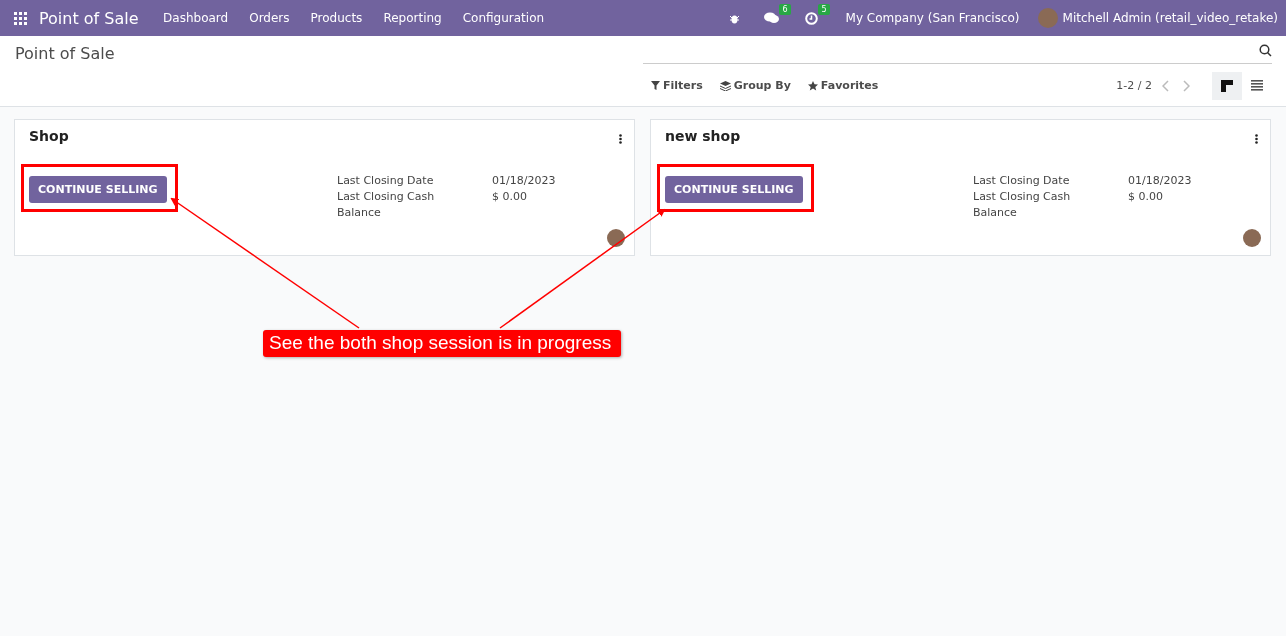  Describe the element at coordinates (811, 18) in the screenshot. I see `clock-icon` at that location.